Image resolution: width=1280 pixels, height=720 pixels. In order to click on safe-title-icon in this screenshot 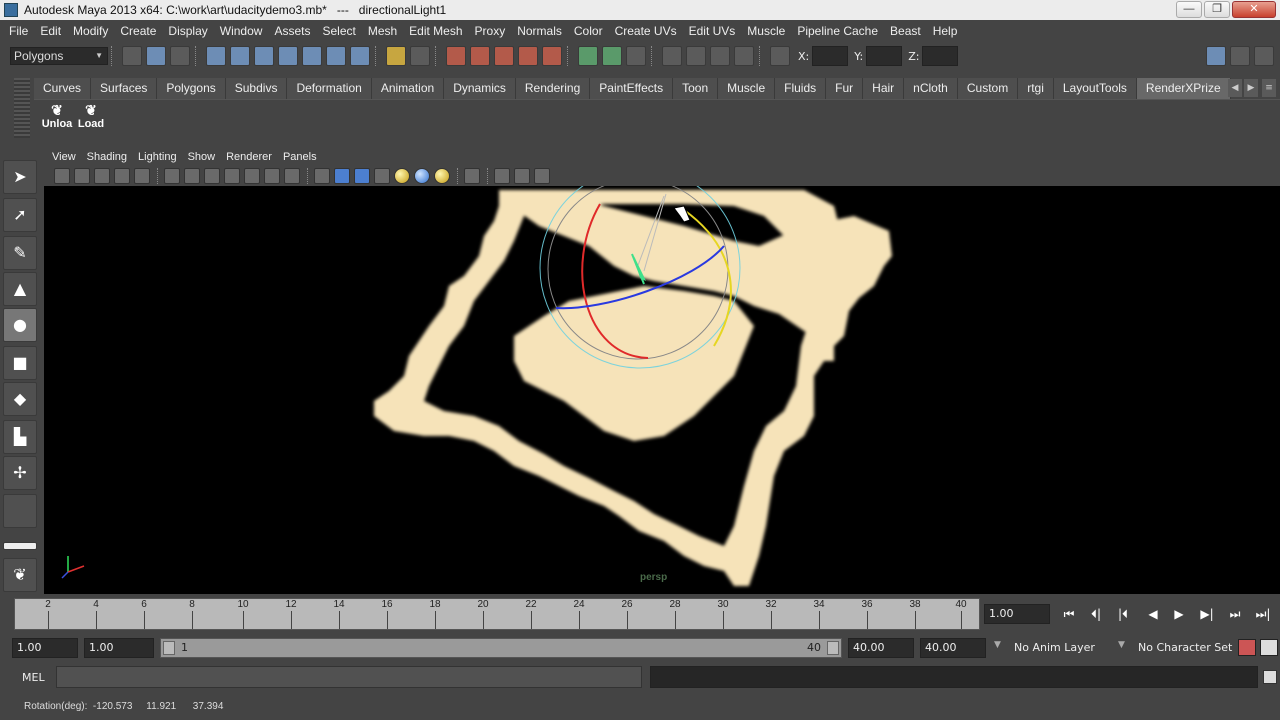, I will do `click(292, 176)`.